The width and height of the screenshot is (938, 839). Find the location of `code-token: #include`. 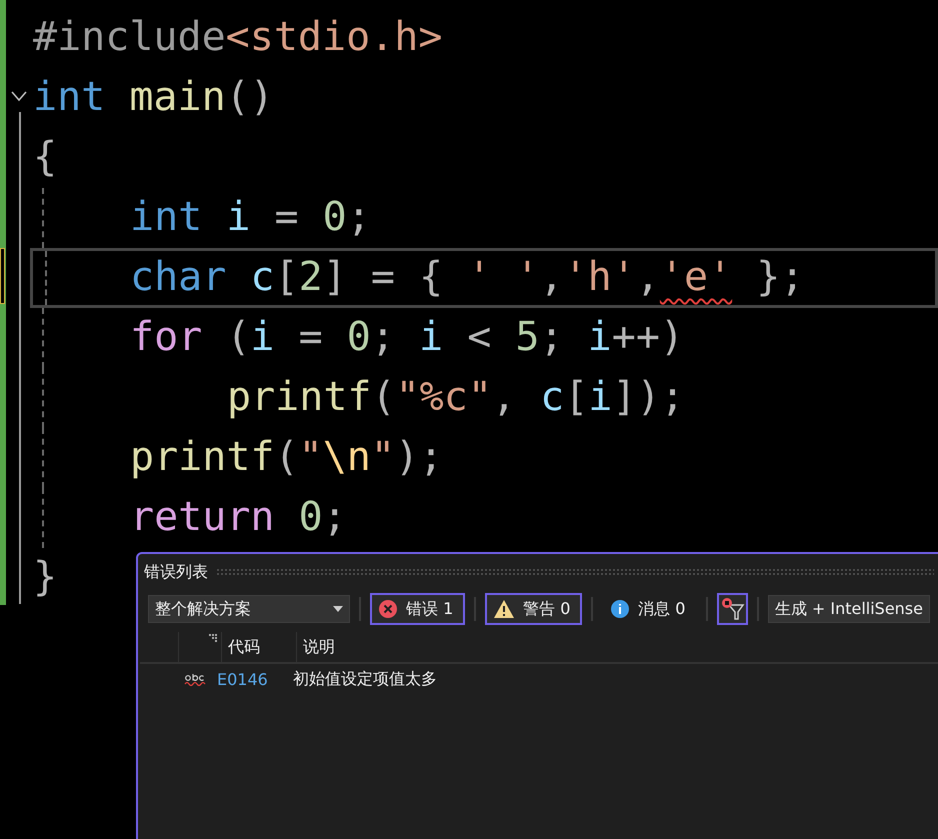

code-token: #include is located at coordinates (129, 37).